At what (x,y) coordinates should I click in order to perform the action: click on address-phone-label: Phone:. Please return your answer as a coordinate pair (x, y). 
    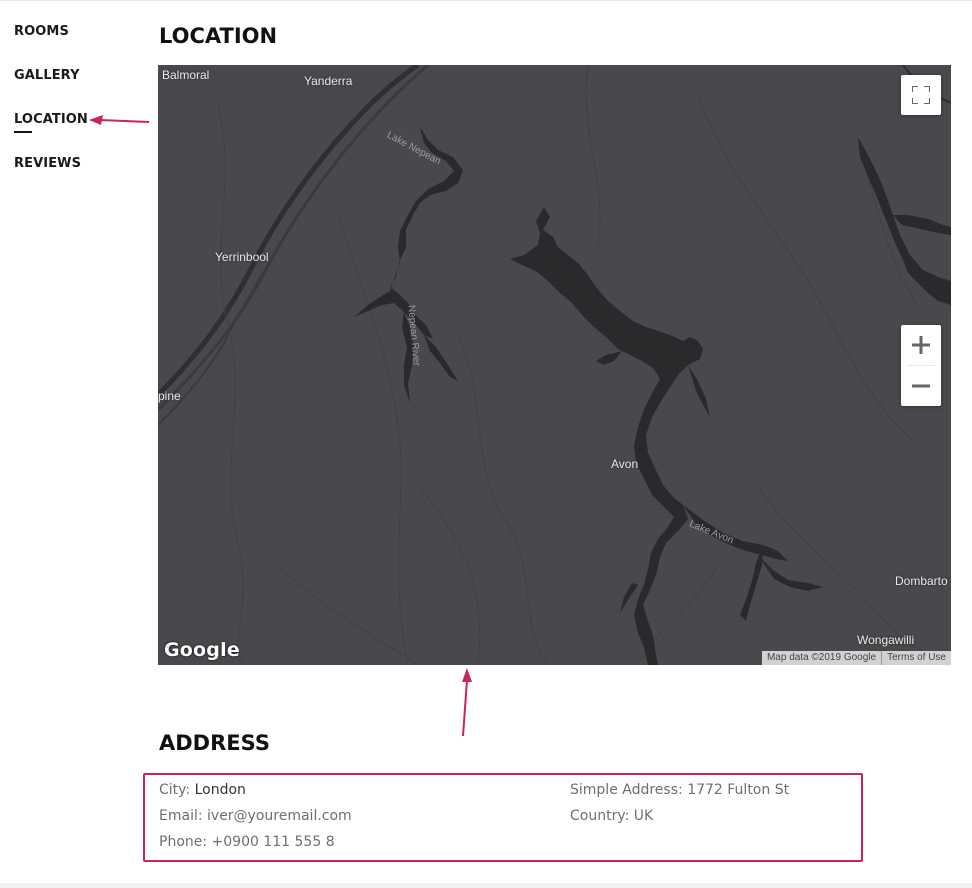
    Looking at the image, I should click on (185, 842).